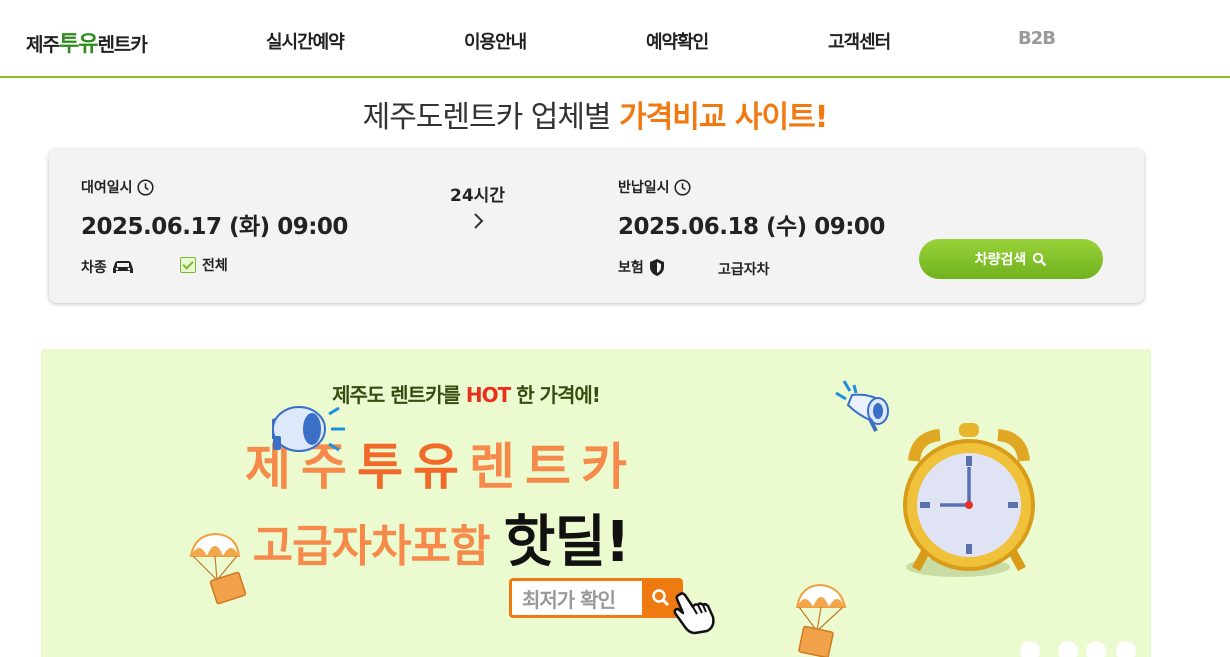  What do you see at coordinates (378, 546) in the screenshot?
I see `banner-title2-a: 고급자차포함` at bounding box center [378, 546].